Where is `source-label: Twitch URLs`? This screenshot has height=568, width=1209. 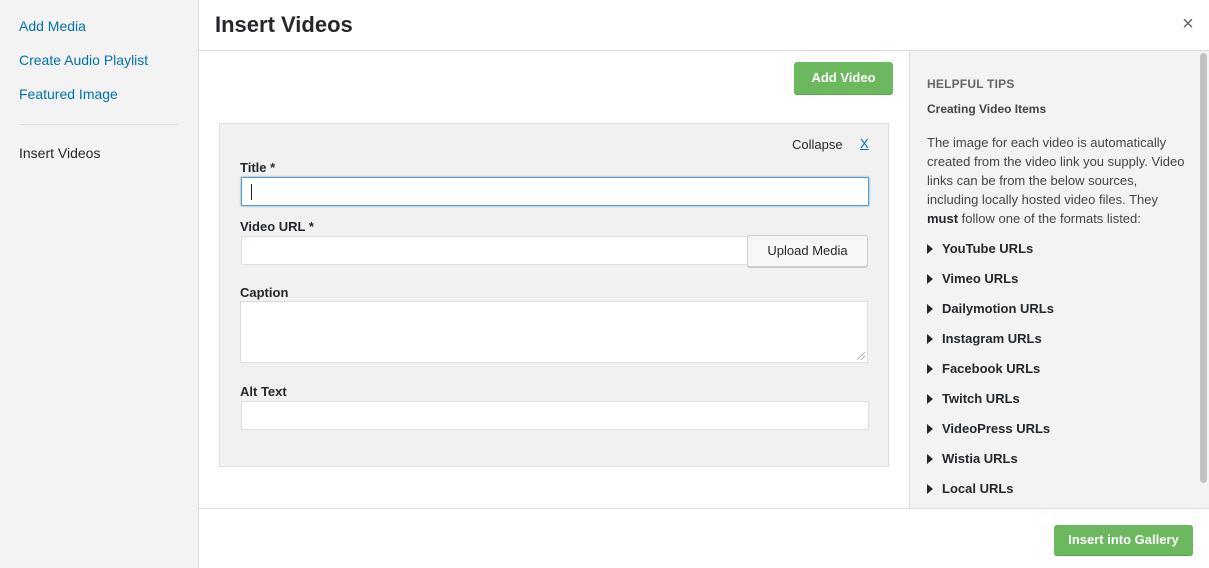 source-label: Twitch URLs is located at coordinates (981, 398).